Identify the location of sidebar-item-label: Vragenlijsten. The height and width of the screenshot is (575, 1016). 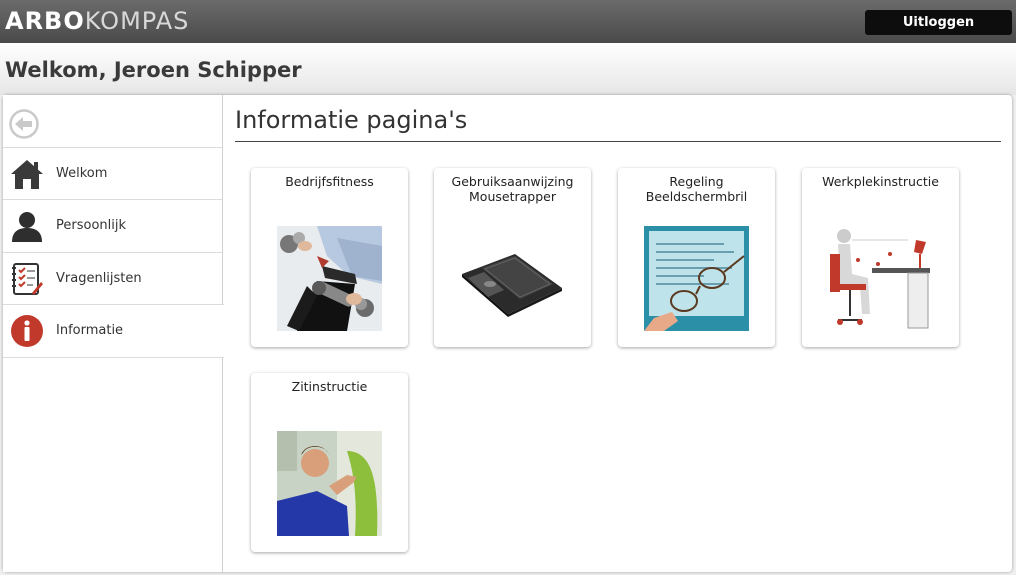
(99, 278).